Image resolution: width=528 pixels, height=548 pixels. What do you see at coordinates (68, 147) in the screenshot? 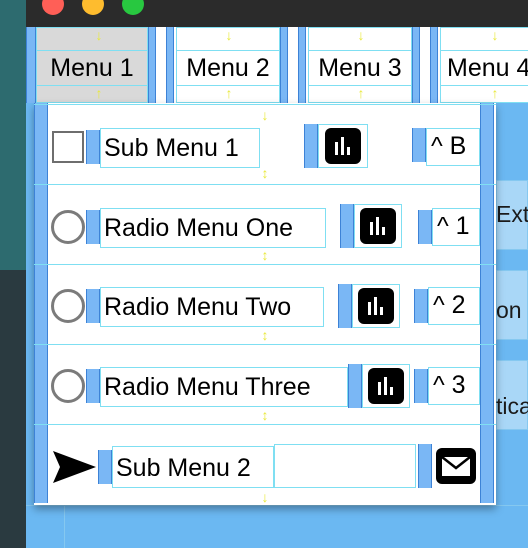
I see `checkbox` at bounding box center [68, 147].